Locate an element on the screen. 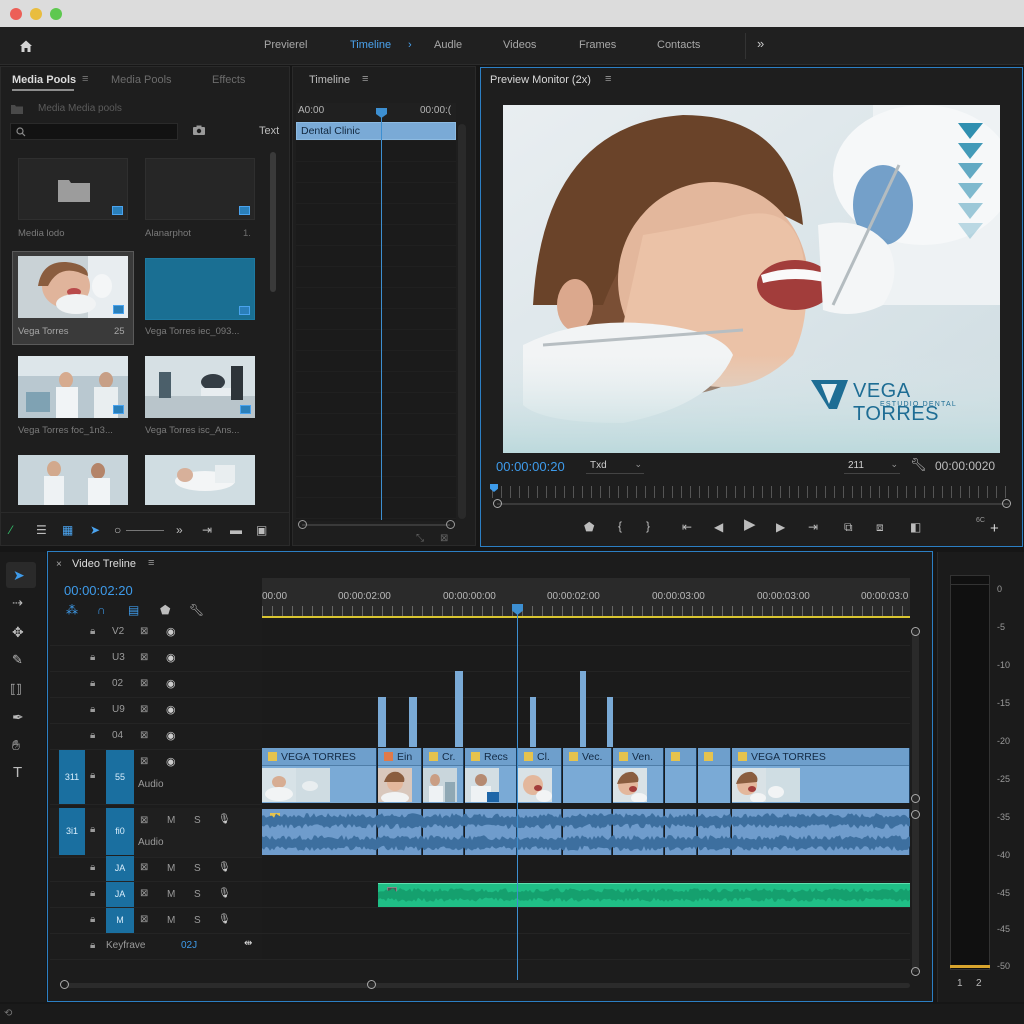  scrub-handle-start is located at coordinates (497, 503).